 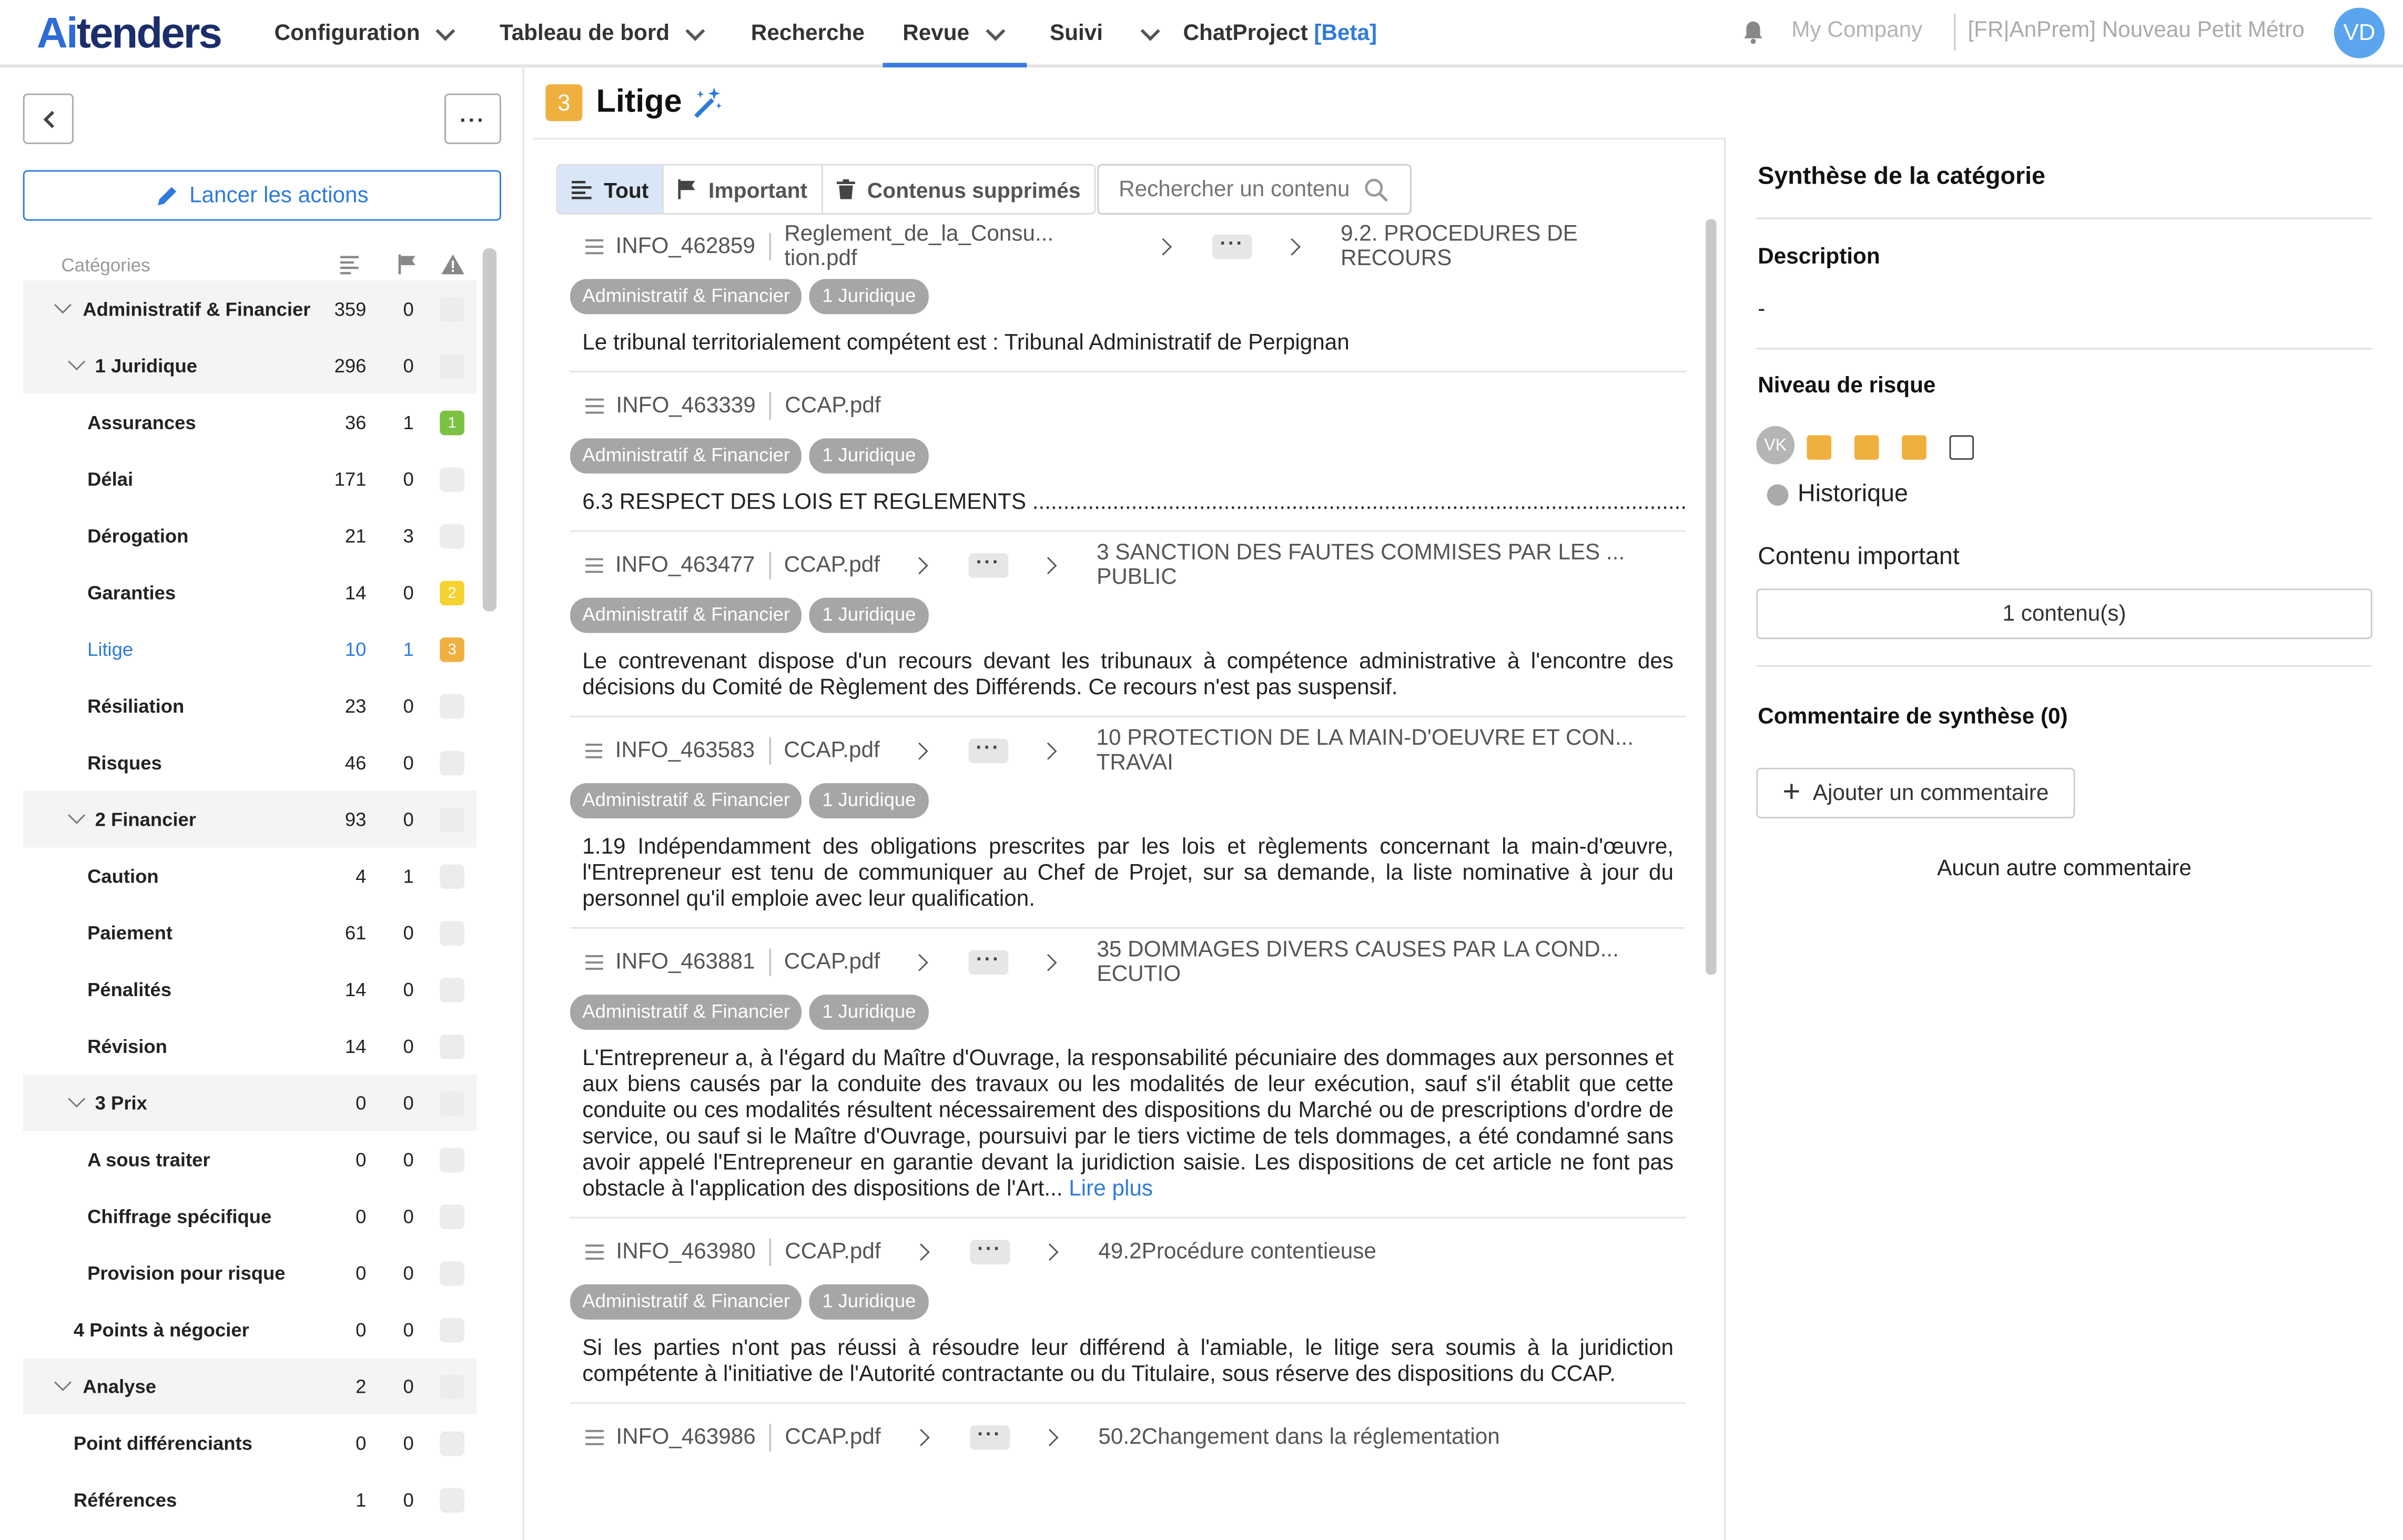 I want to click on category-row-penalites: Pénalités 14 0, so click(x=250, y=989).